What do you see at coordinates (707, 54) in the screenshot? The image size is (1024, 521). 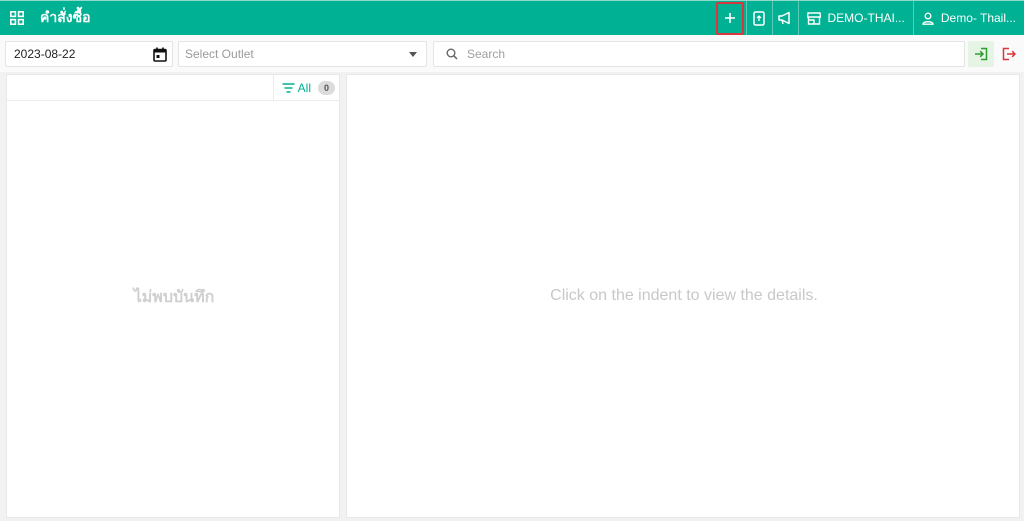 I see `search-input` at bounding box center [707, 54].